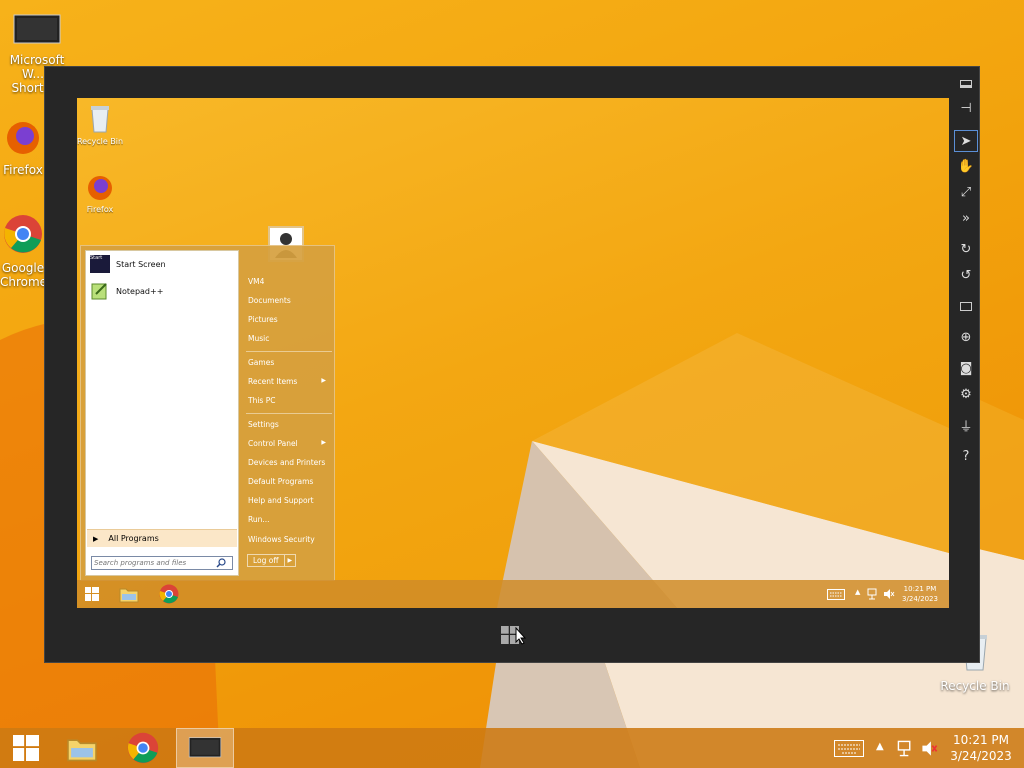 This screenshot has height=768, width=1024. I want to click on place-label: Games, so click(261, 362).